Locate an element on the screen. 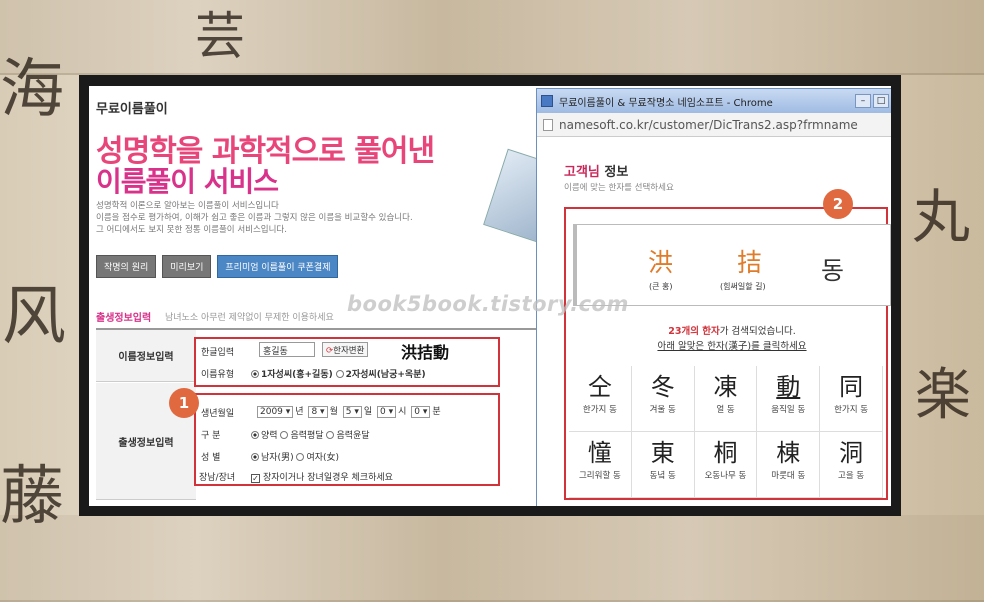 This screenshot has width=984, height=602. radio-one-char-surname is located at coordinates (255, 374).